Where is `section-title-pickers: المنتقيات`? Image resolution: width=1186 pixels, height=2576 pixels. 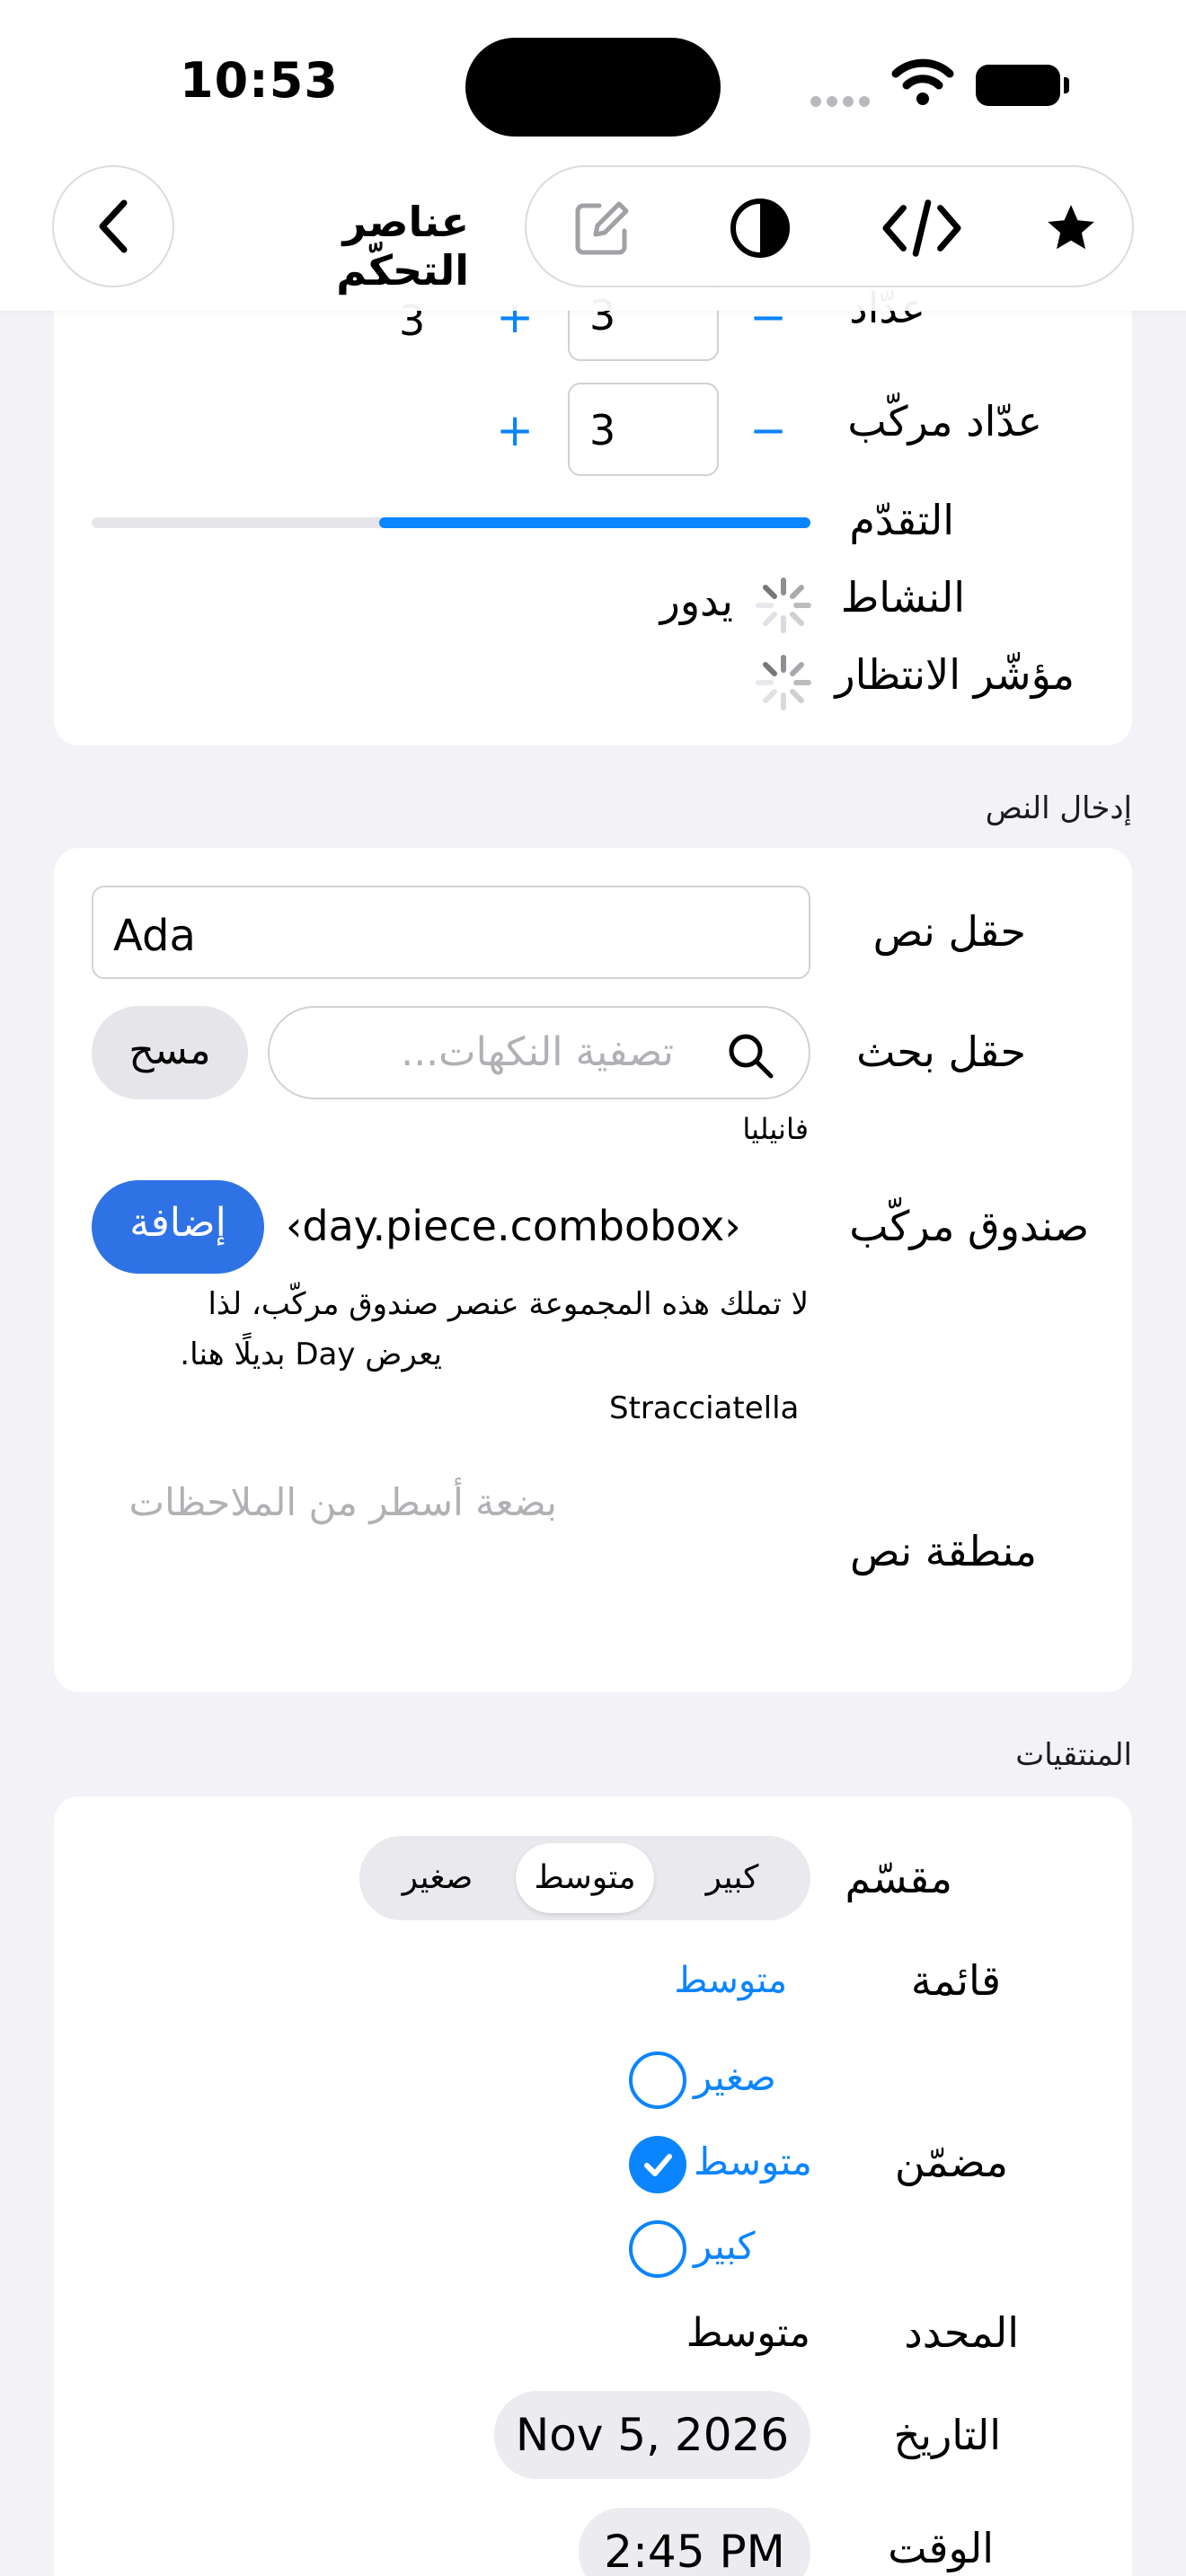 section-title-pickers: المنتقيات is located at coordinates (1073, 1755).